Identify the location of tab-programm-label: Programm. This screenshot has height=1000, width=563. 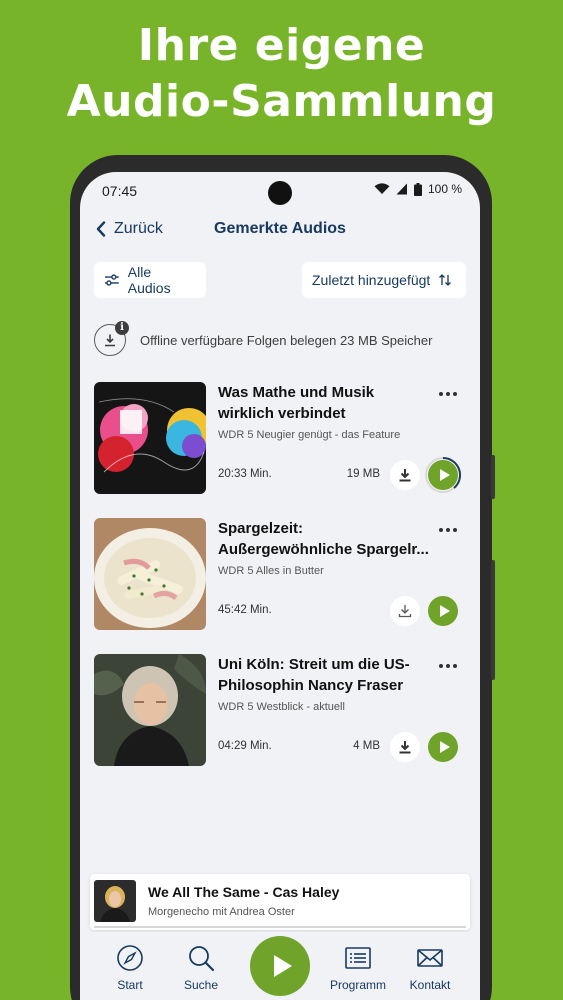
(357, 985).